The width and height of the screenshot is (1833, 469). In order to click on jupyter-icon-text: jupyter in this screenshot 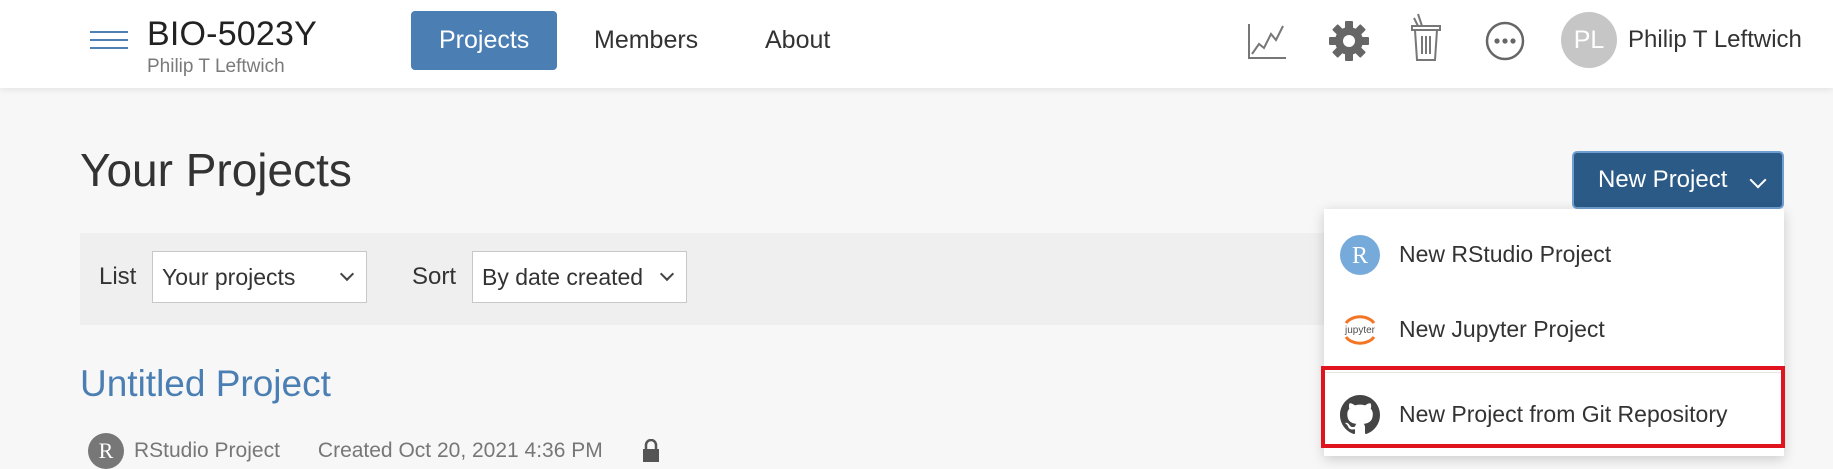, I will do `click(1360, 330)`.